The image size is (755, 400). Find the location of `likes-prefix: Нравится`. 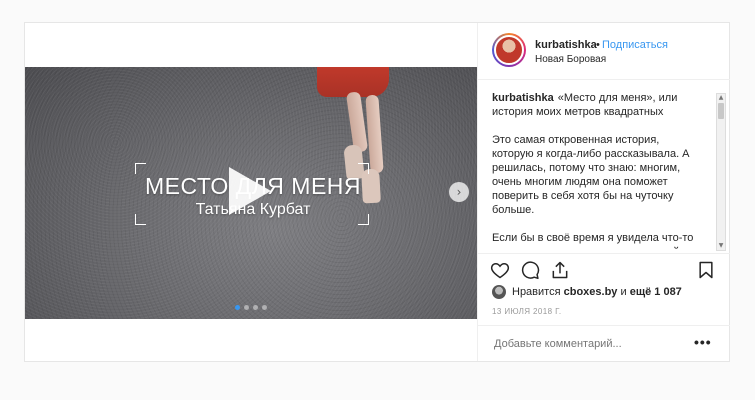

likes-prefix: Нравится is located at coordinates (536, 292).